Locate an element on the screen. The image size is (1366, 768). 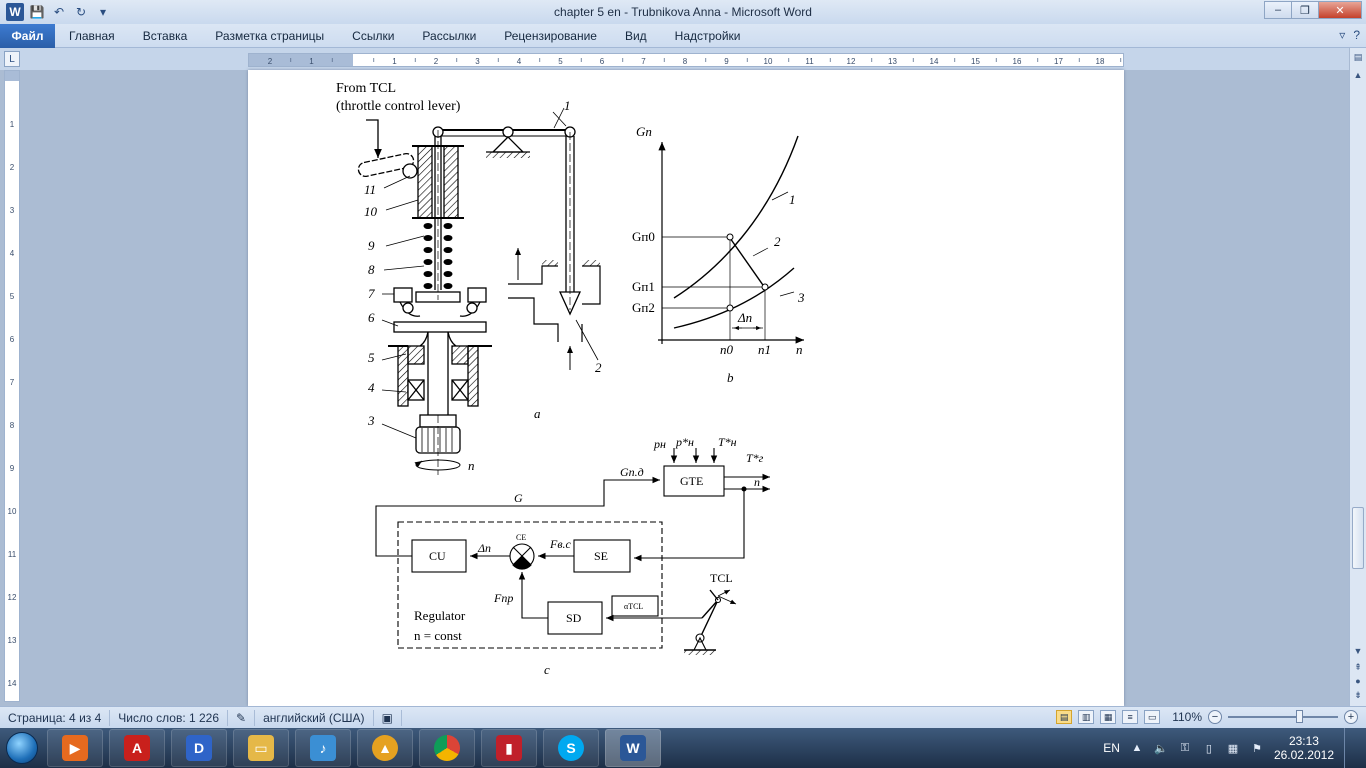
page-count: Страница: 4 из 4 is located at coordinates (55, 717).